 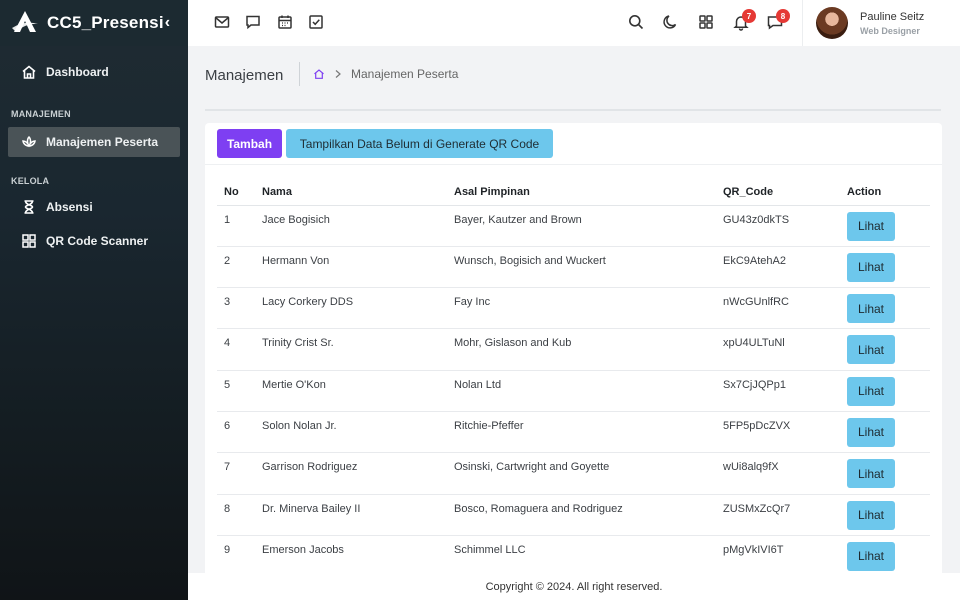 What do you see at coordinates (351, 193) in the screenshot?
I see `column-header-nama: Nama` at bounding box center [351, 193].